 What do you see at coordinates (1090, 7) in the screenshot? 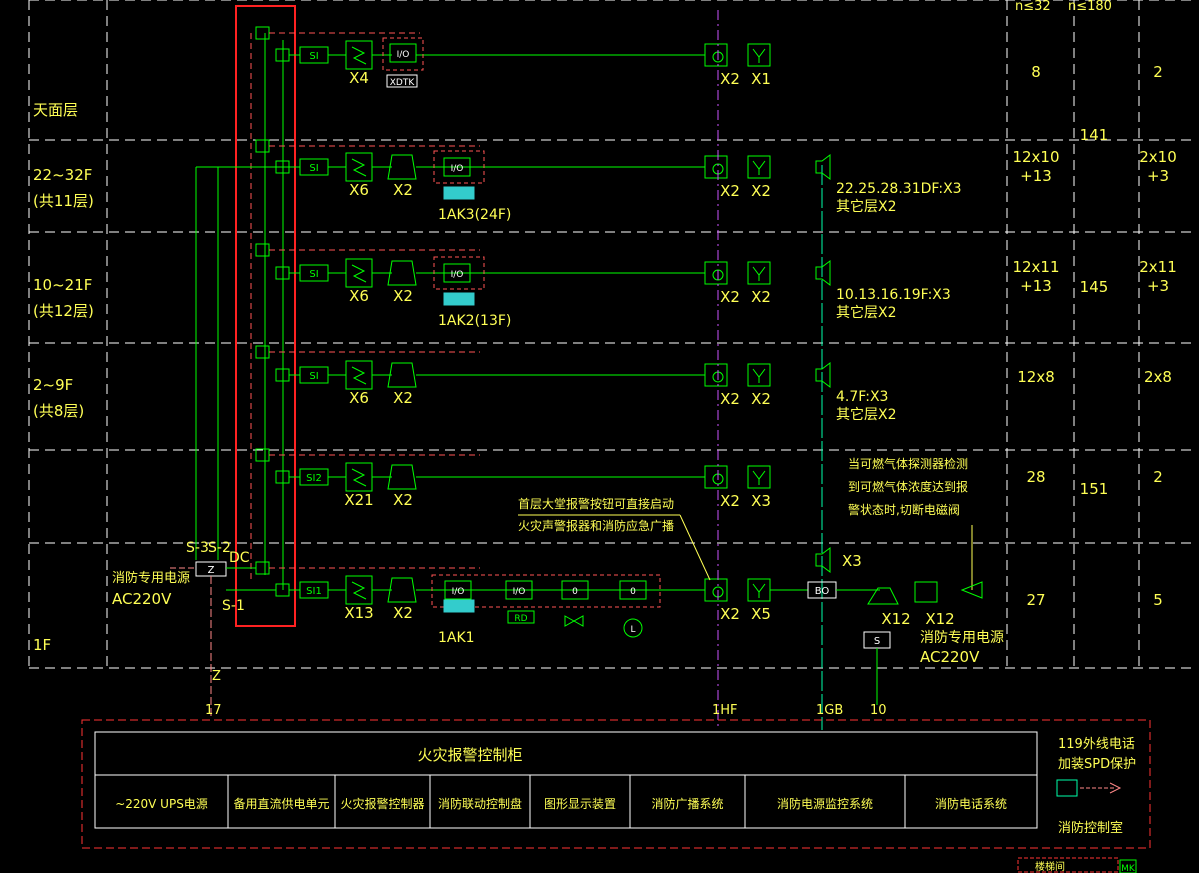
I see `header-col2: n≤180` at bounding box center [1090, 7].